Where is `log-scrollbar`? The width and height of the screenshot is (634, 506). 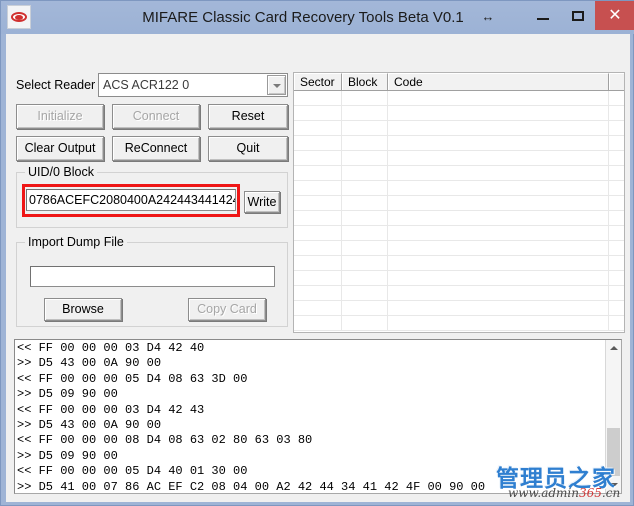 log-scrollbar is located at coordinates (613, 416).